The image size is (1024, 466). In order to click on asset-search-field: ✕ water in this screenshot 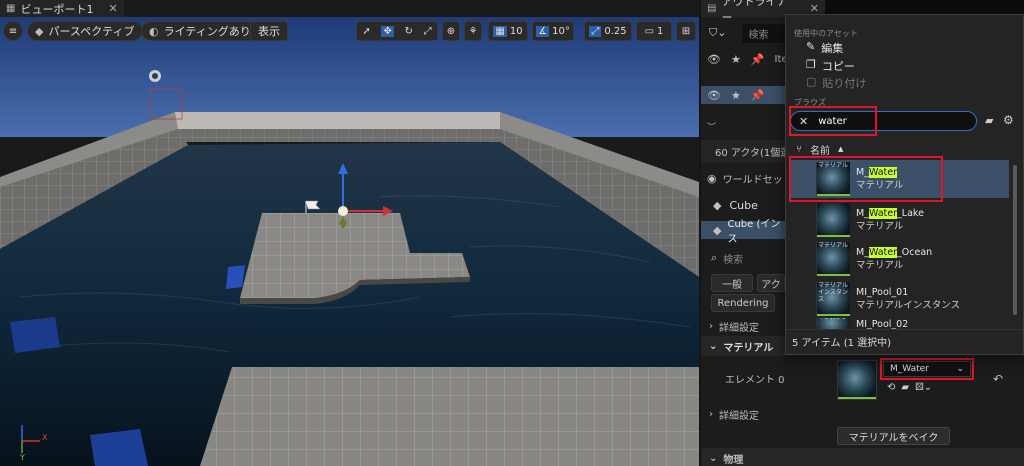, I will do `click(883, 121)`.